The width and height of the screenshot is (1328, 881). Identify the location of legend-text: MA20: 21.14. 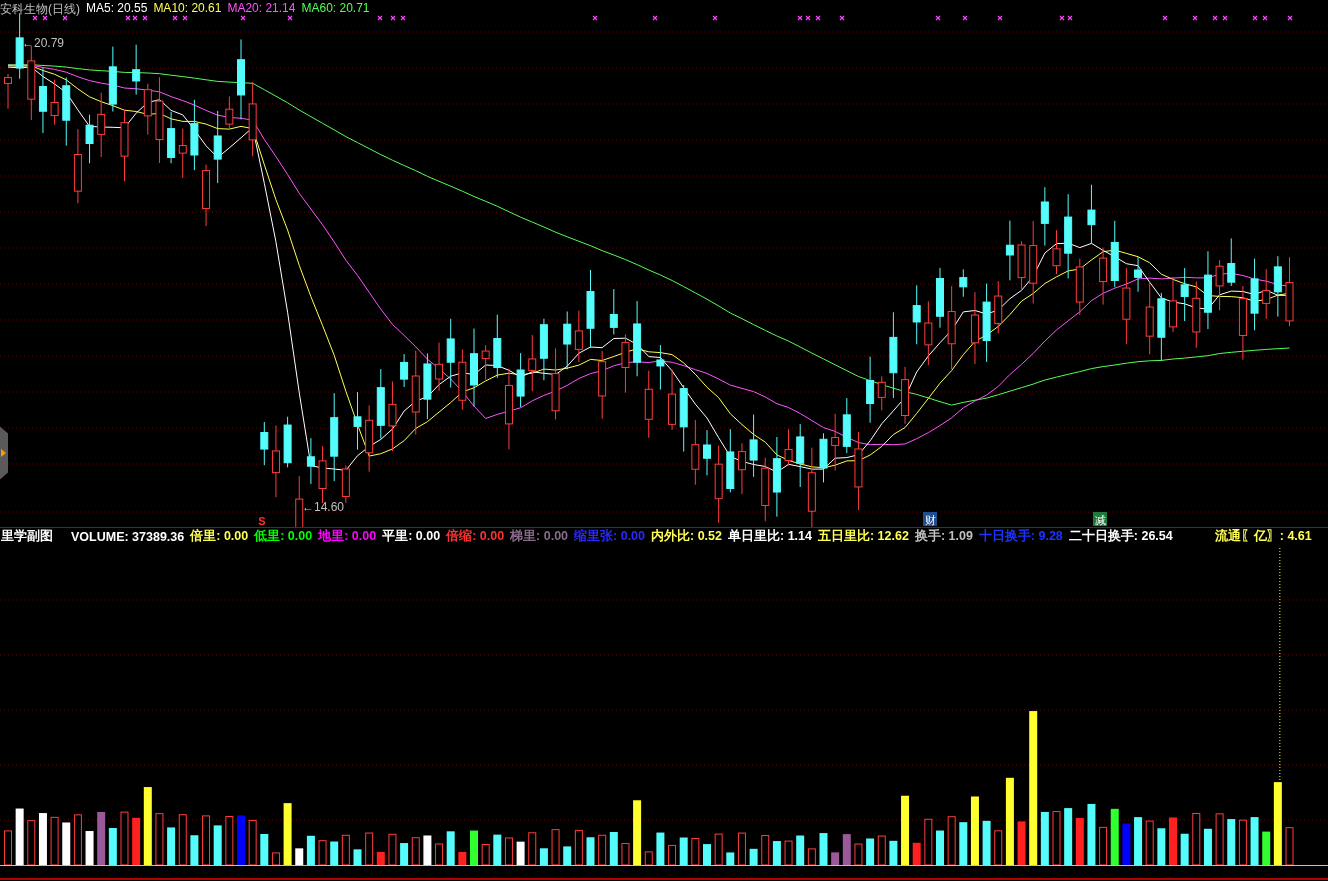
(261, 9).